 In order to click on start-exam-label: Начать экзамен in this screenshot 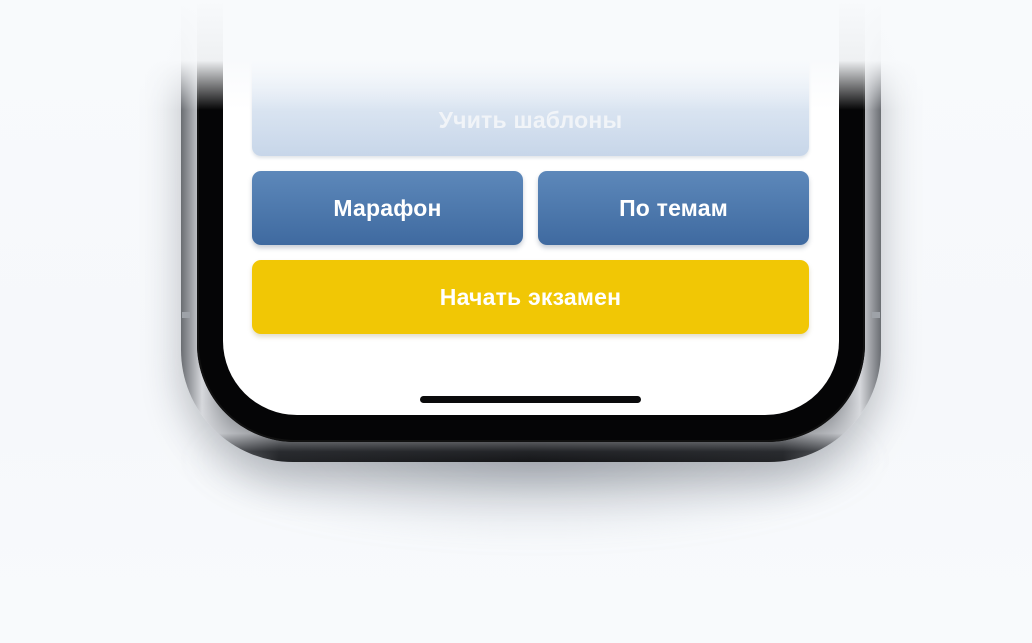, I will do `click(530, 296)`.